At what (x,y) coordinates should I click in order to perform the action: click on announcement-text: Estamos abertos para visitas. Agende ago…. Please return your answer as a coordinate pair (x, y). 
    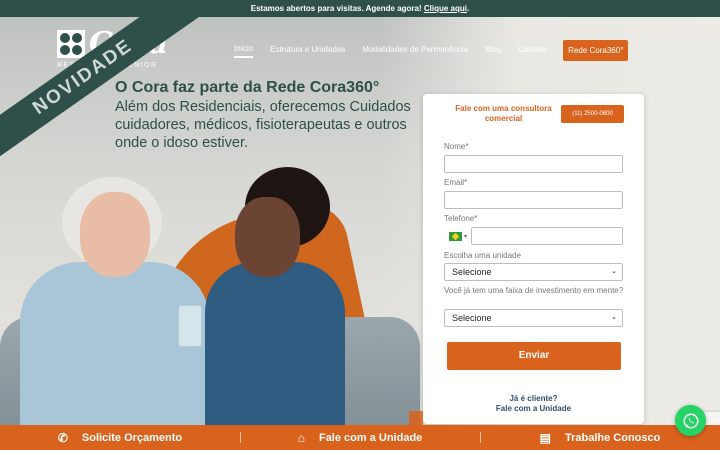
    Looking at the image, I should click on (336, 8).